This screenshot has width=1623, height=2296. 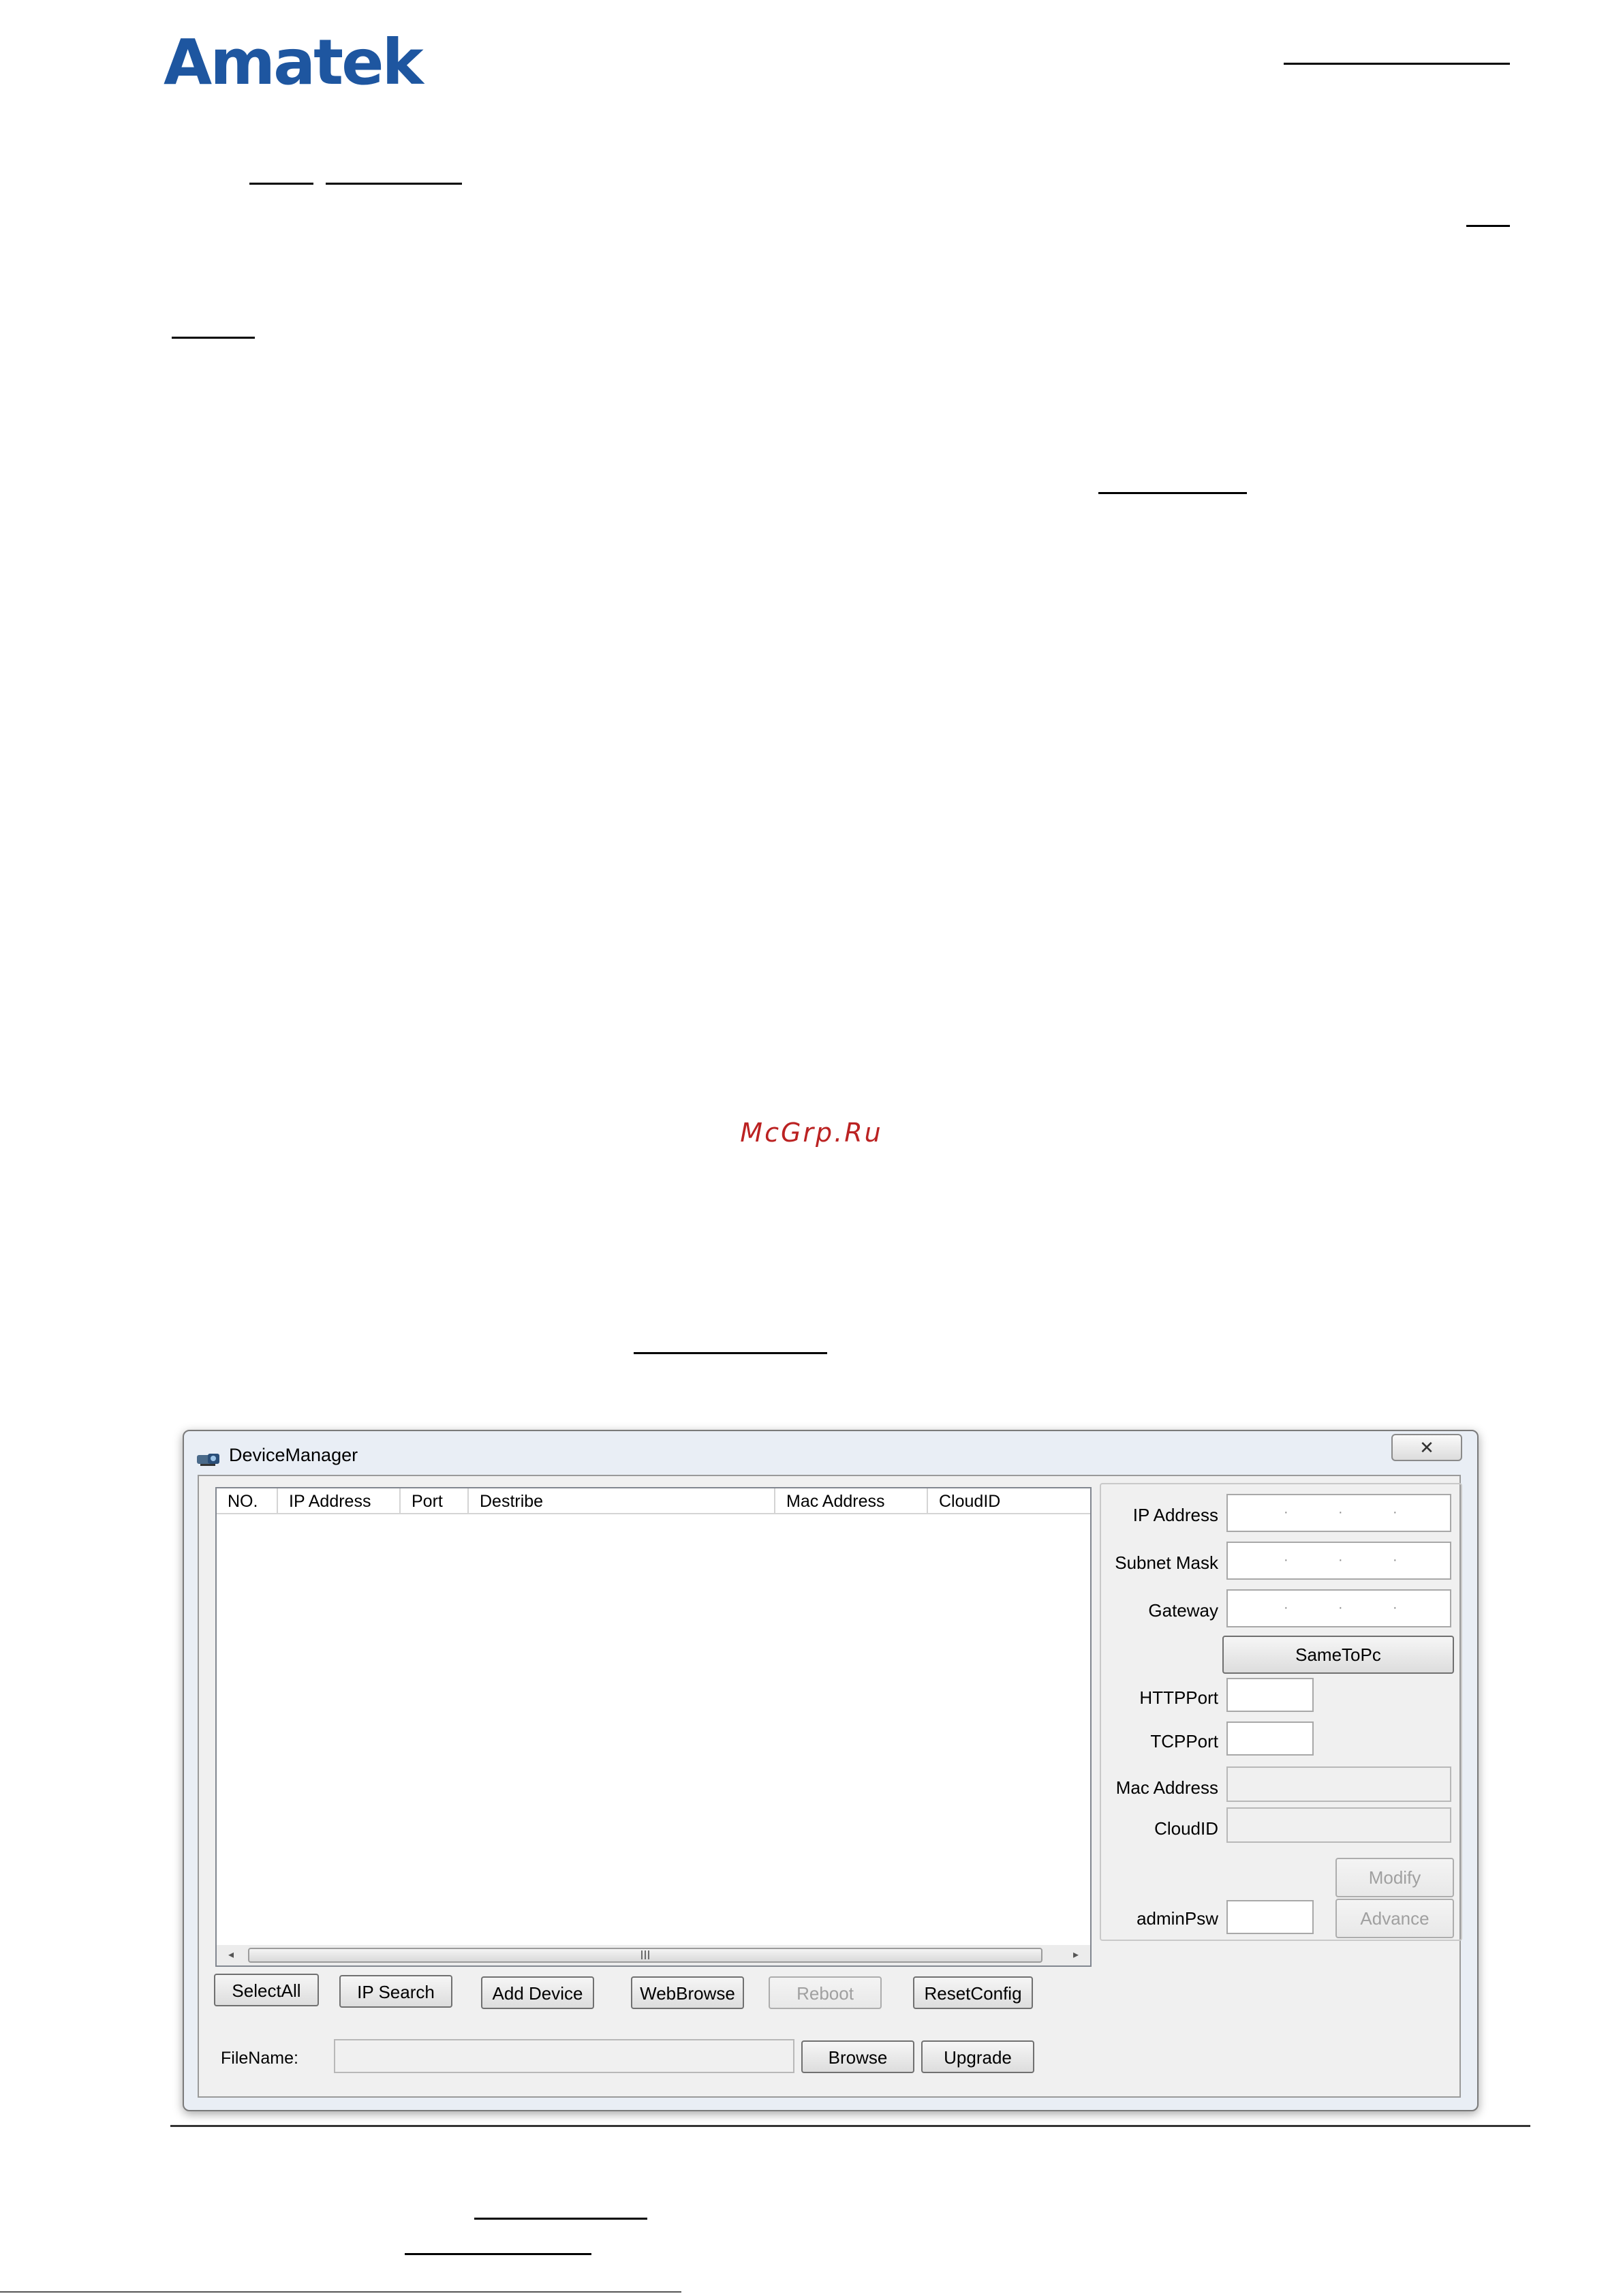 I want to click on amatek-logo: Amatek, so click(x=294, y=63).